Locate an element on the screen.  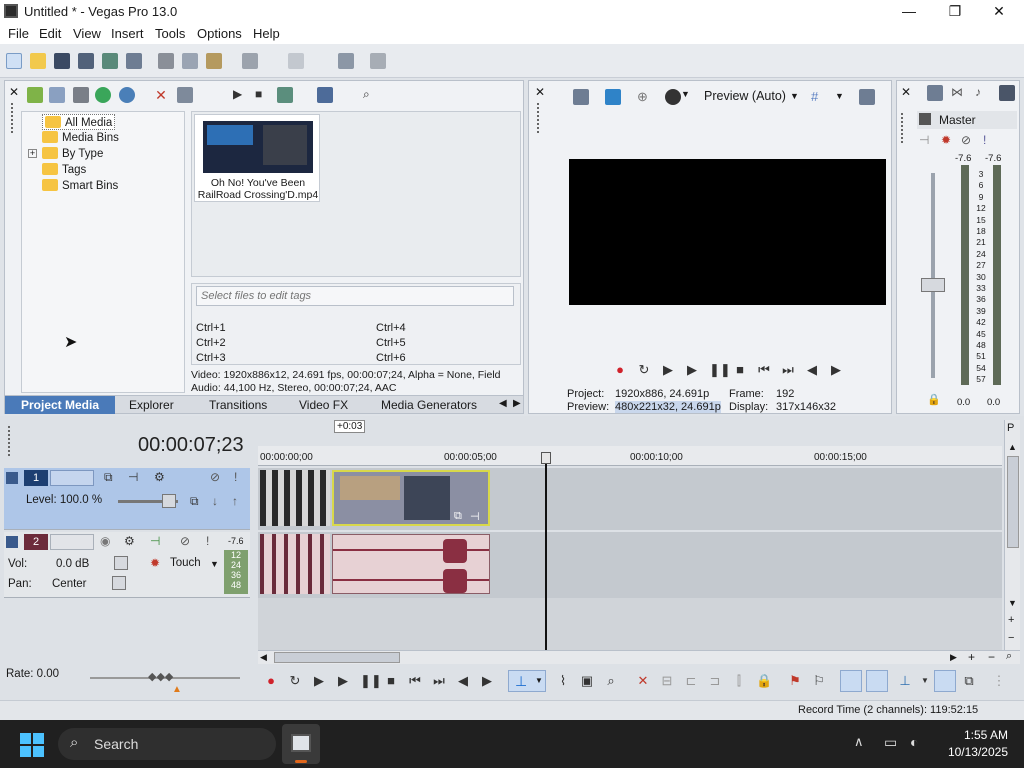
capture-video-icon is located at coordinates (57, 95).